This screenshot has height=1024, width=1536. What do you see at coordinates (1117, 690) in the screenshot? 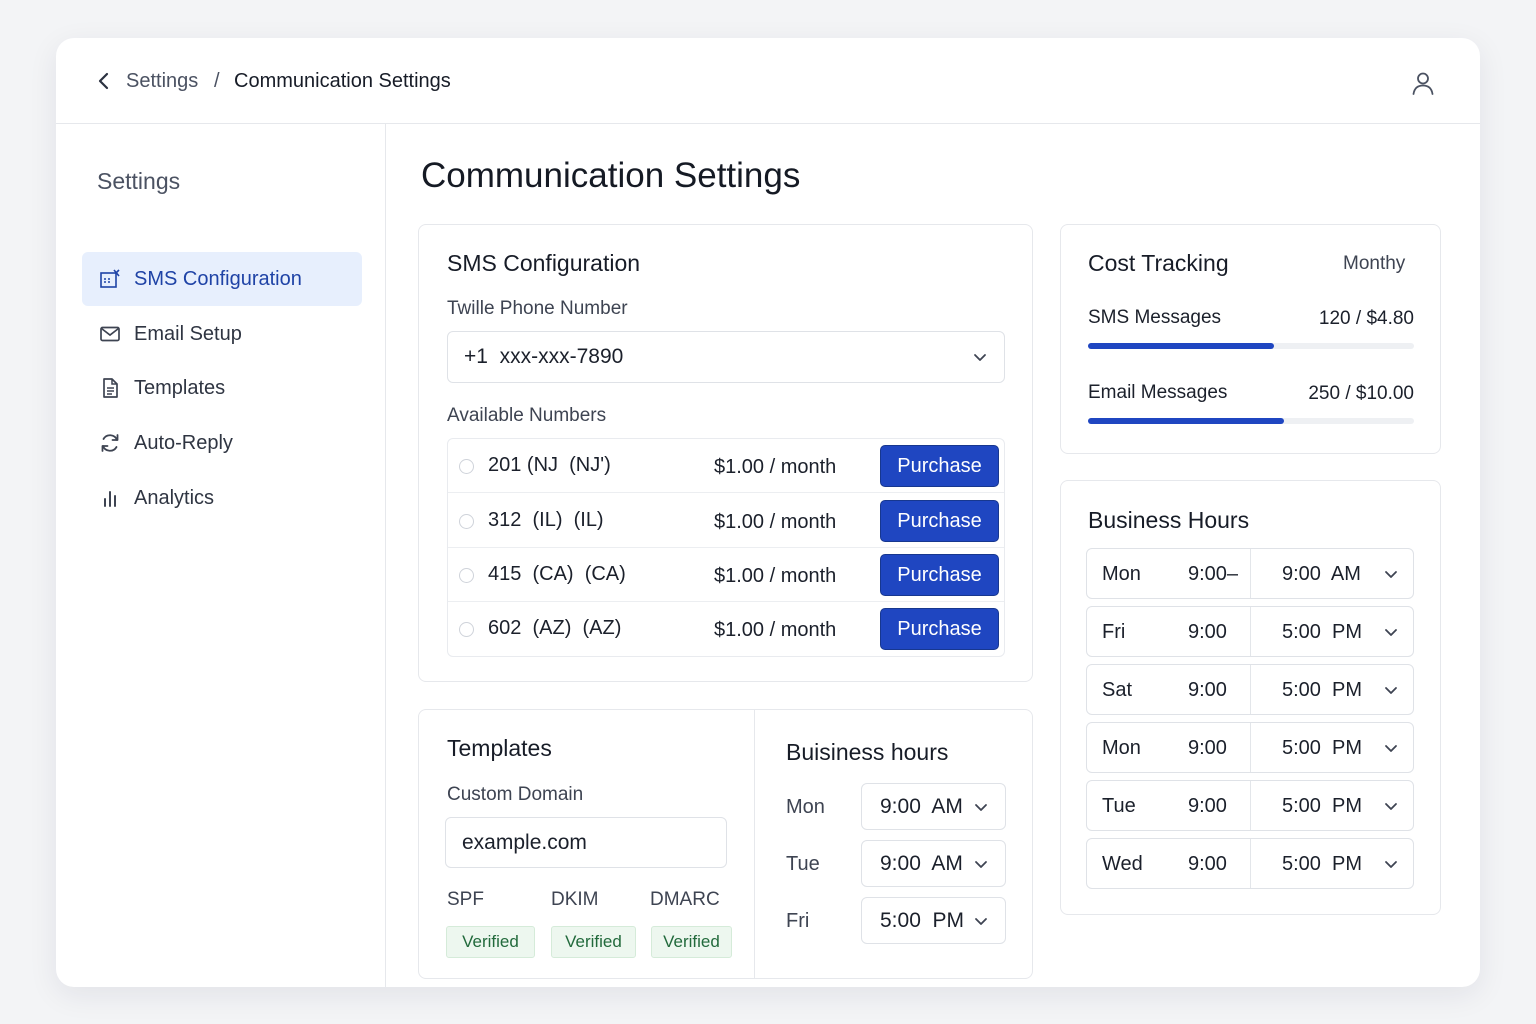
I see `hours-day: Sat` at bounding box center [1117, 690].